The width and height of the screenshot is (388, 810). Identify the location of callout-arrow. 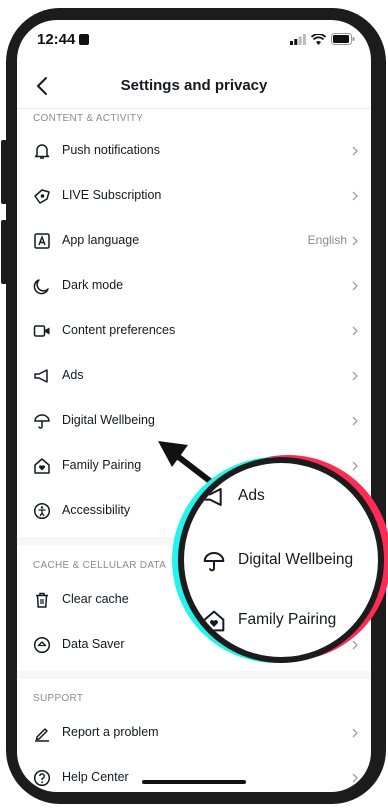
(196, 471).